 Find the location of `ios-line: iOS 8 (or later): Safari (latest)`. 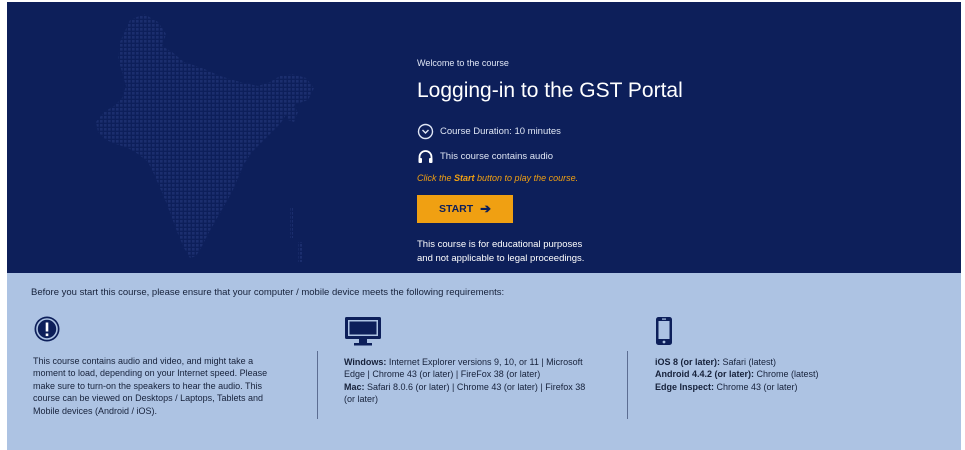

ios-line: iOS 8 (or later): Safari (latest) is located at coordinates (790, 362).